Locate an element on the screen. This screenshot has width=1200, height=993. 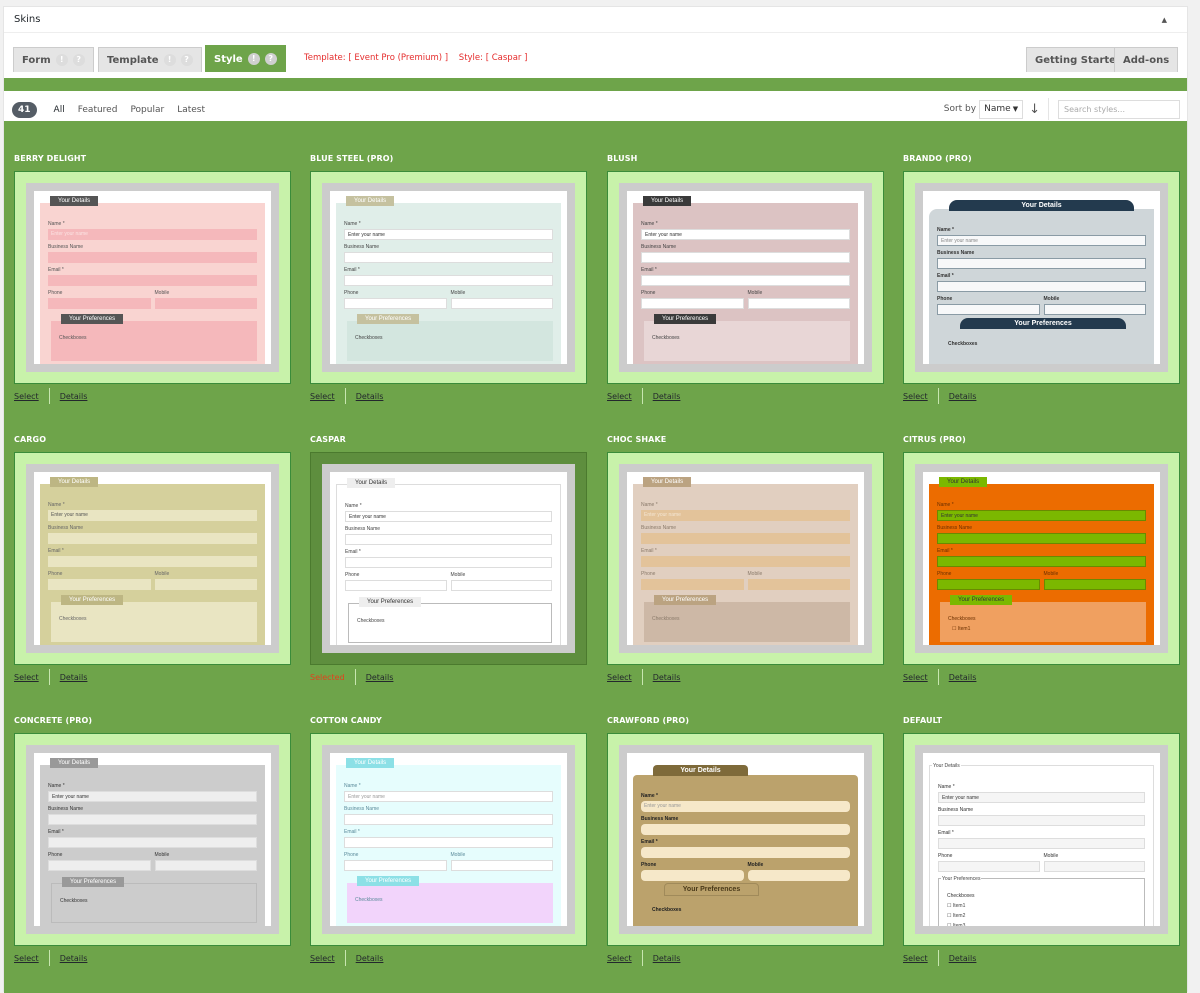
preview-legend: Your Preferences is located at coordinates (961, 879).